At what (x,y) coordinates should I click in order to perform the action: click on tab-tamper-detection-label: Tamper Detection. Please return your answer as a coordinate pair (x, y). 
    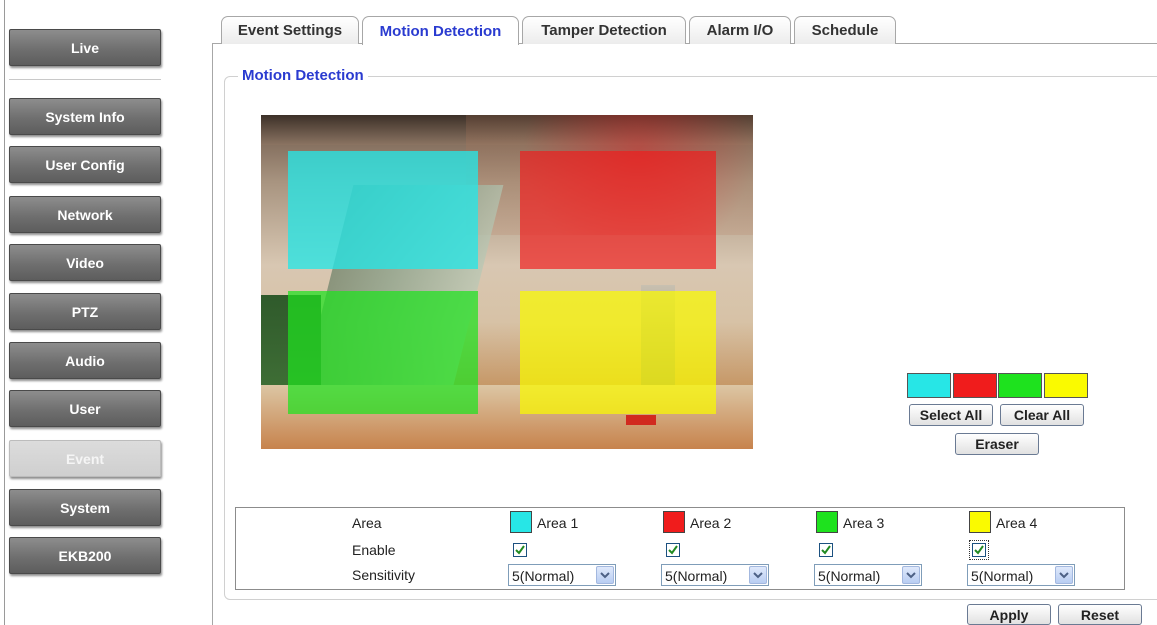
    Looking at the image, I should click on (604, 30).